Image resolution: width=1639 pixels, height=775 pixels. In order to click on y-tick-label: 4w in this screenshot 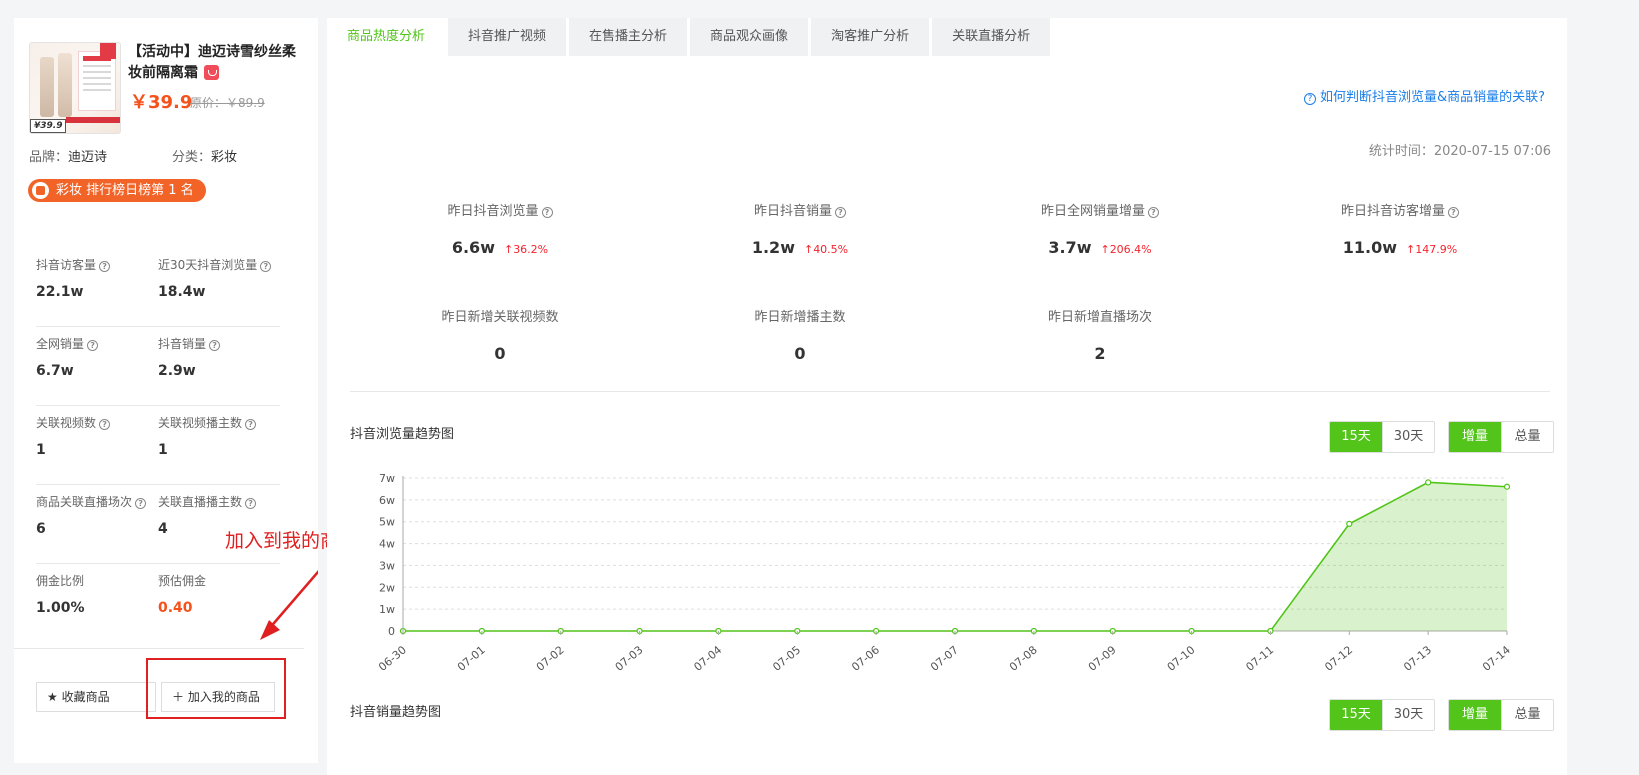, I will do `click(387, 544)`.